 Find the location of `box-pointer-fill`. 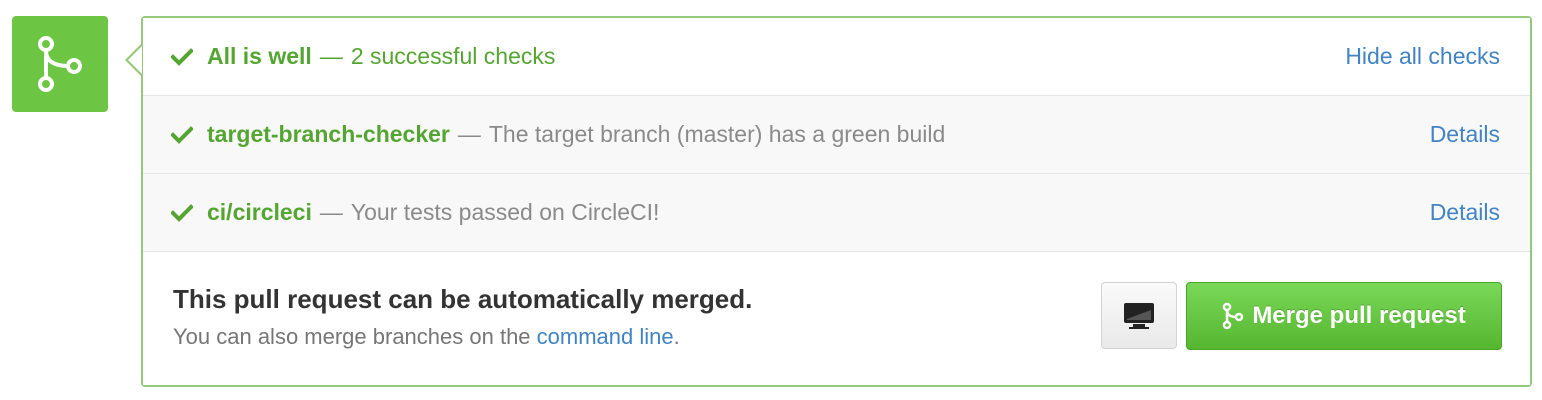

box-pointer-fill is located at coordinates (135, 60).